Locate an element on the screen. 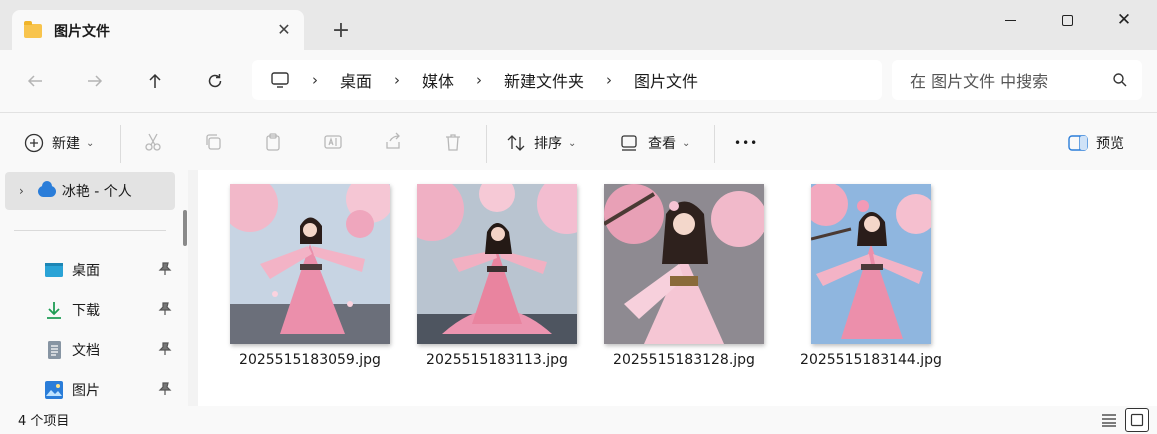 The image size is (1157, 434). share-button is located at coordinates (393, 142).